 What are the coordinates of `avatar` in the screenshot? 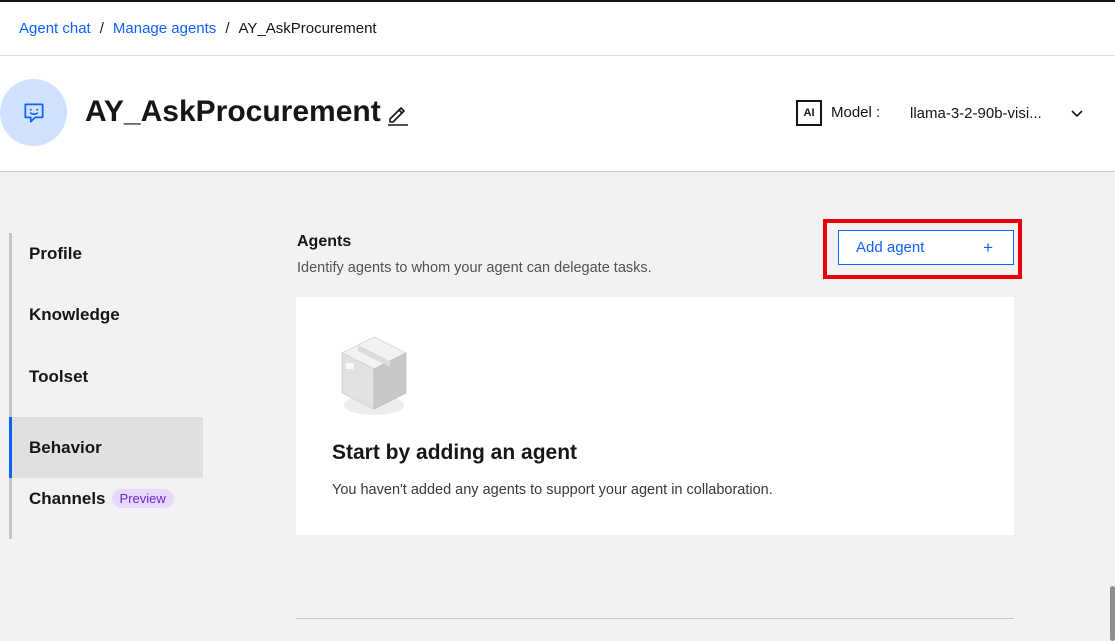 It's located at (33, 112).